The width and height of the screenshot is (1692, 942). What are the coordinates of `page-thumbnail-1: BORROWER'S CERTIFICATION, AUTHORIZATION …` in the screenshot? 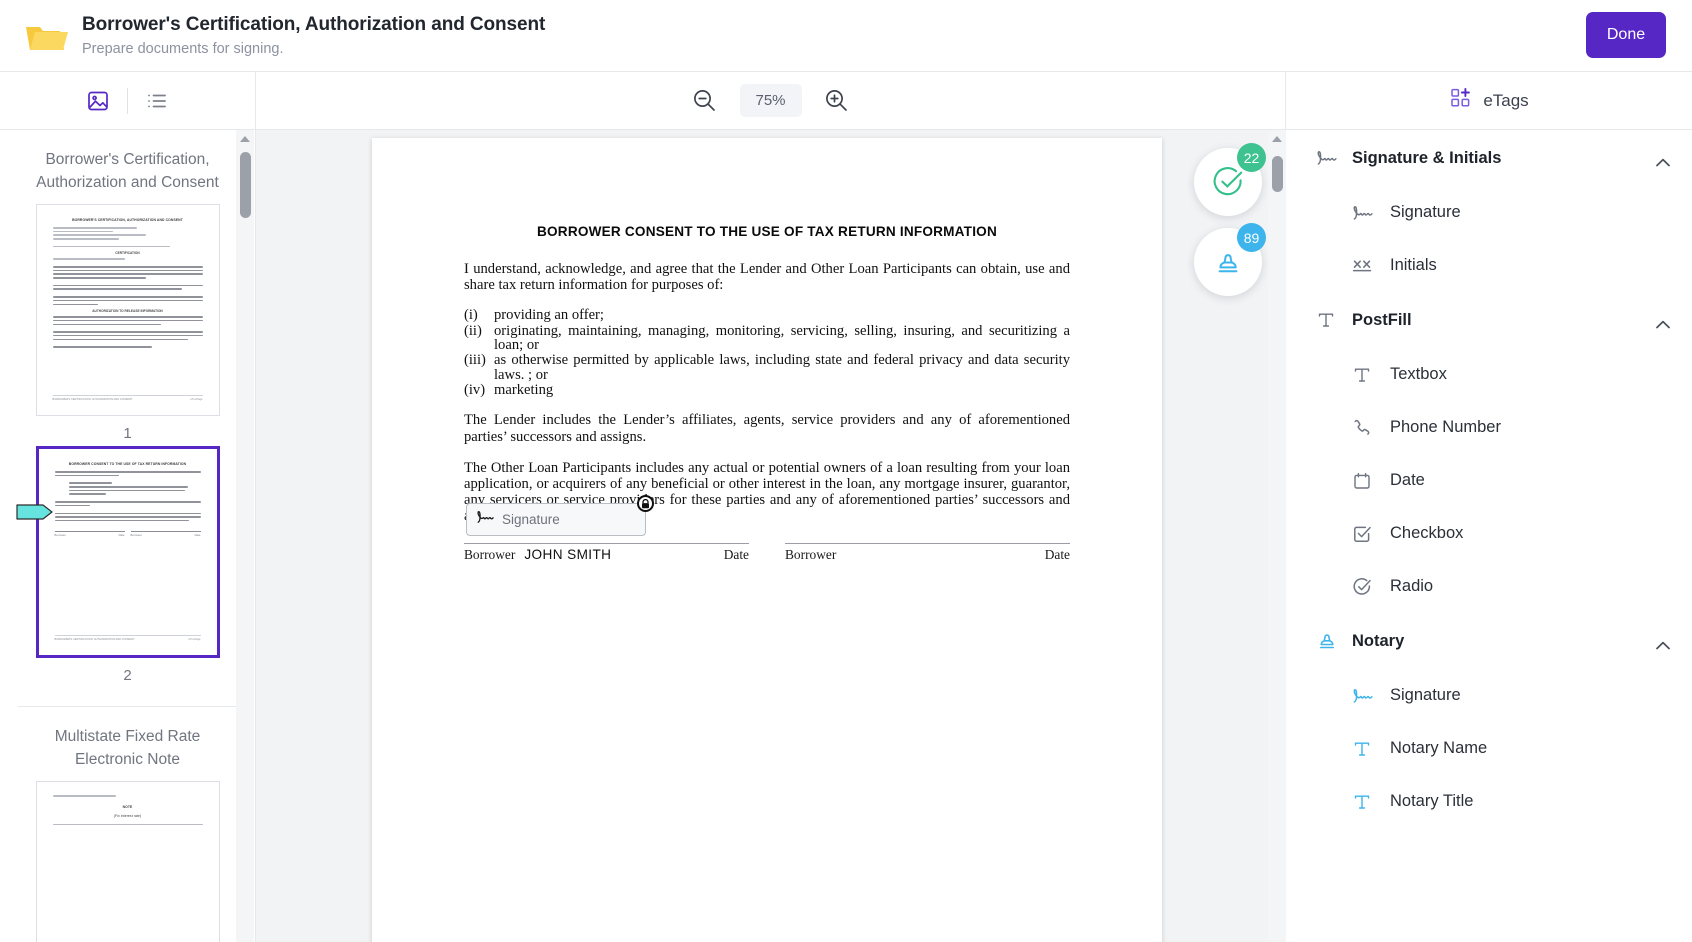 It's located at (127, 310).